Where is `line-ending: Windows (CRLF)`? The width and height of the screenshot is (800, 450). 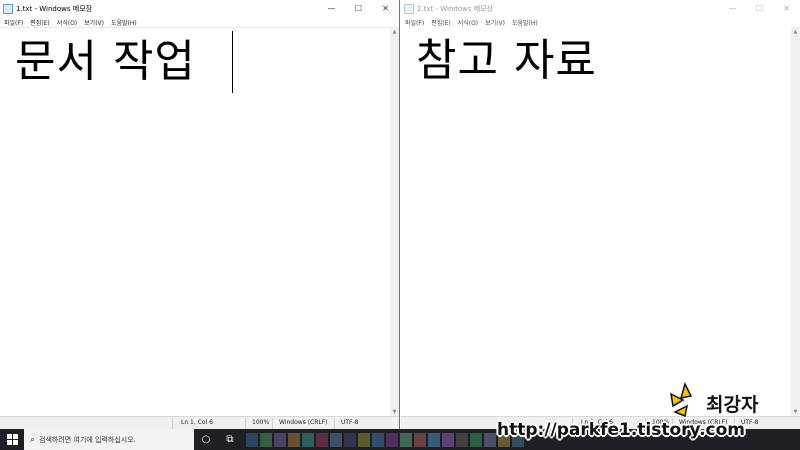
line-ending: Windows (CRLF) is located at coordinates (303, 422).